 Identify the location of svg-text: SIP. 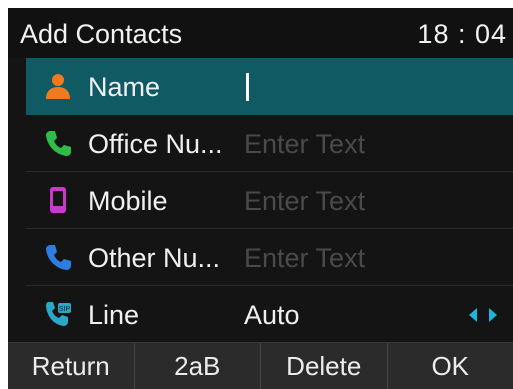
(65, 309).